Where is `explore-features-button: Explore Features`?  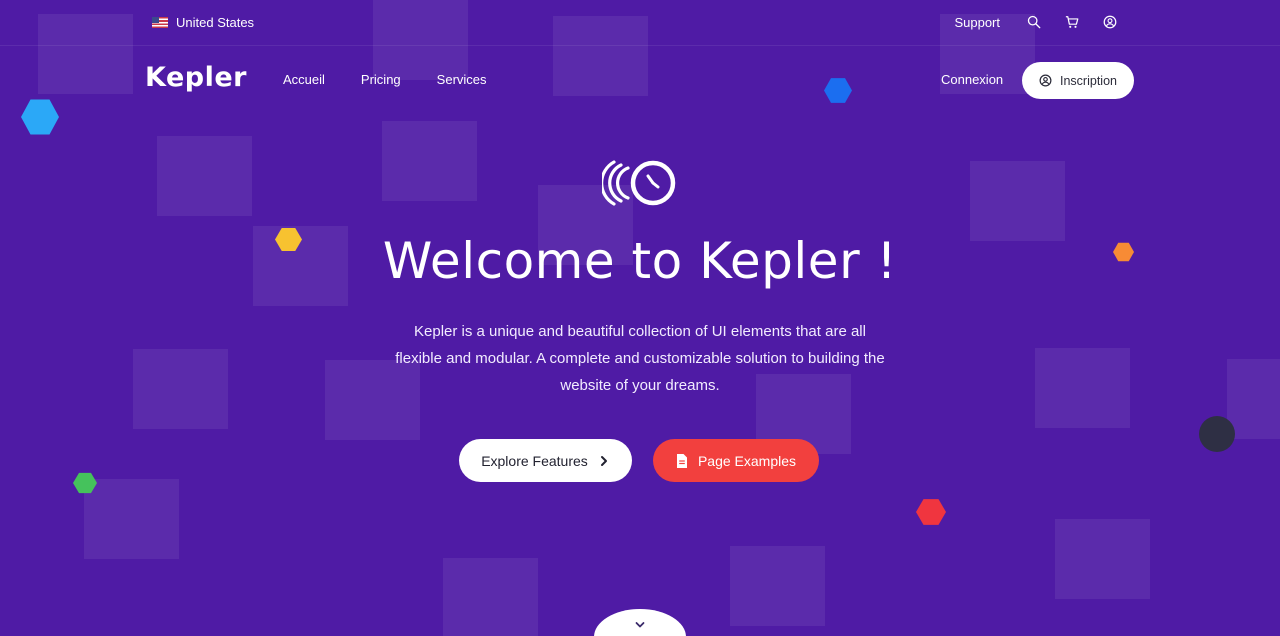 explore-features-button: Explore Features is located at coordinates (545, 460).